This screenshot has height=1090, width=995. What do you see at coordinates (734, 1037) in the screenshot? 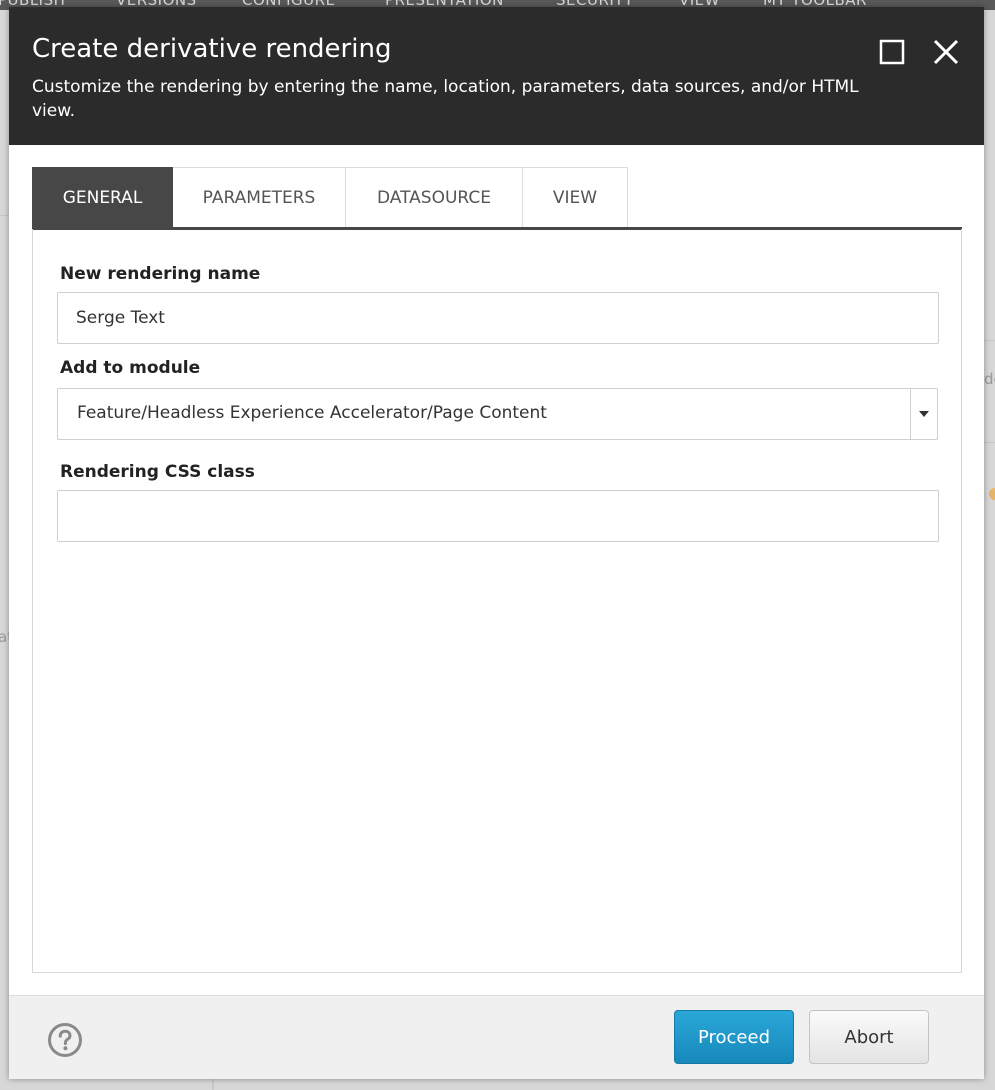
I see `proceed-button: Proceed` at bounding box center [734, 1037].